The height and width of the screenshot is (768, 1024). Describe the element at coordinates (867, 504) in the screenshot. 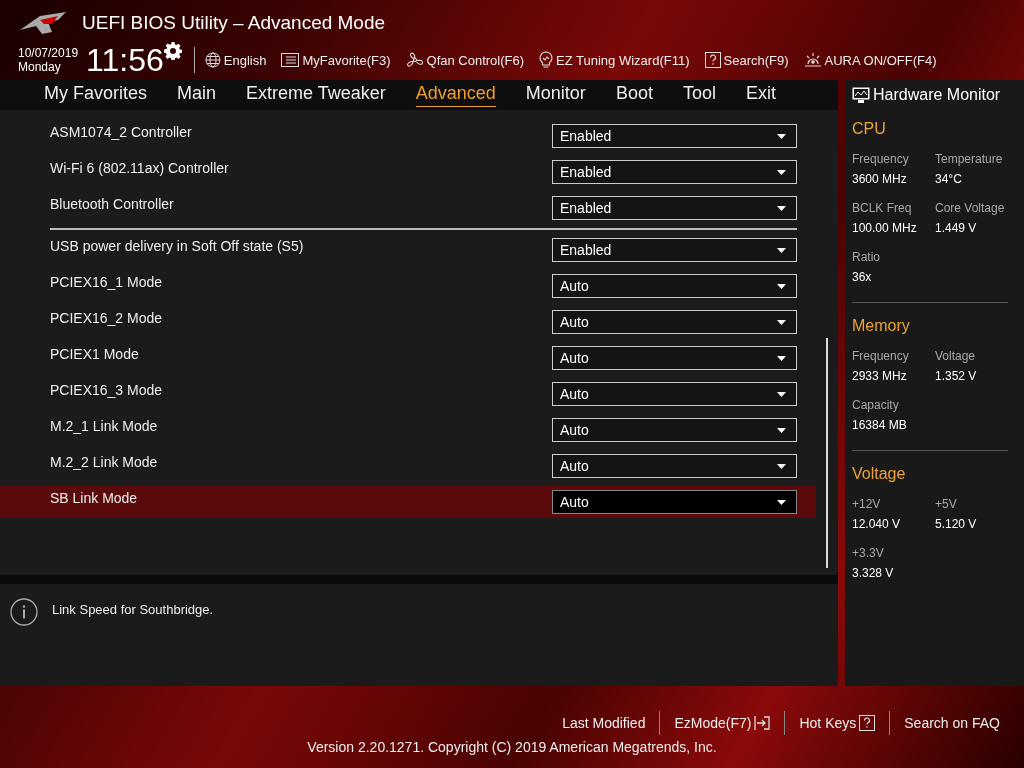

I see `reading-label: +12V` at that location.